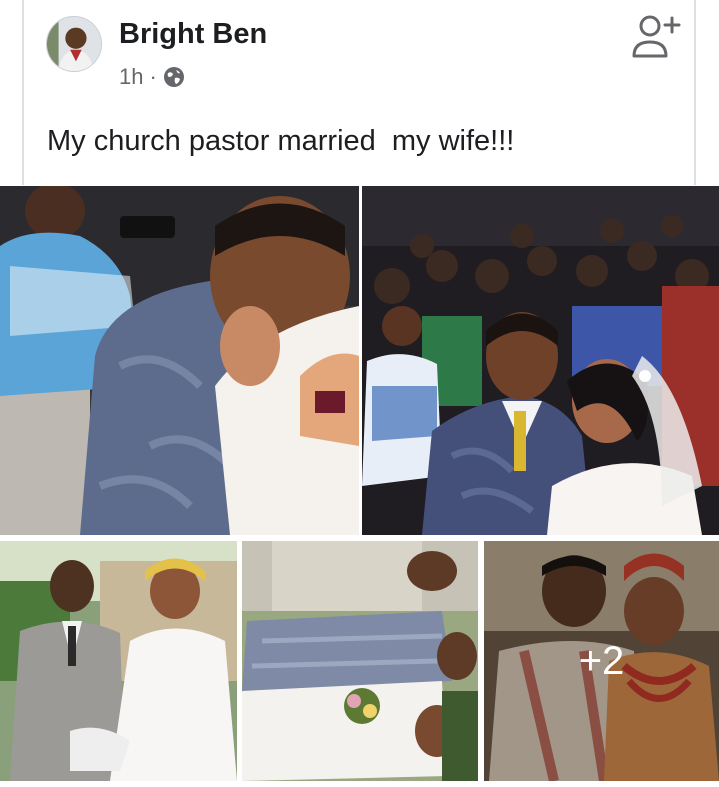 The height and width of the screenshot is (787, 719). I want to click on globe-icon, so click(174, 77).